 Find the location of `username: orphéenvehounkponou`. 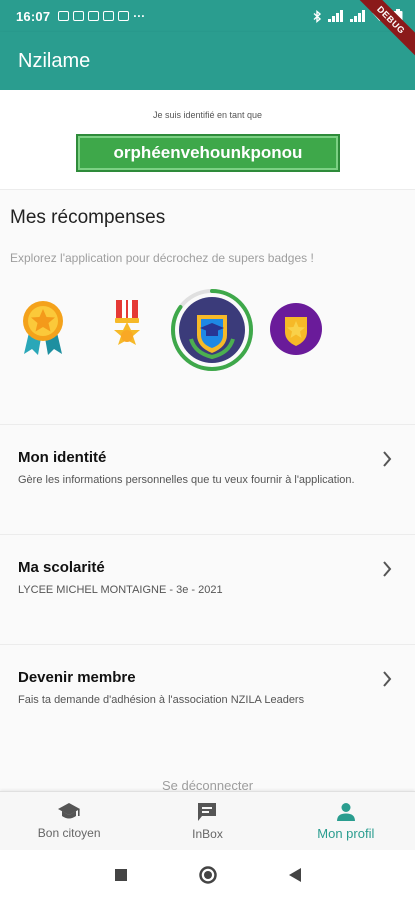

username: orphéenvehounkponou is located at coordinates (208, 152).